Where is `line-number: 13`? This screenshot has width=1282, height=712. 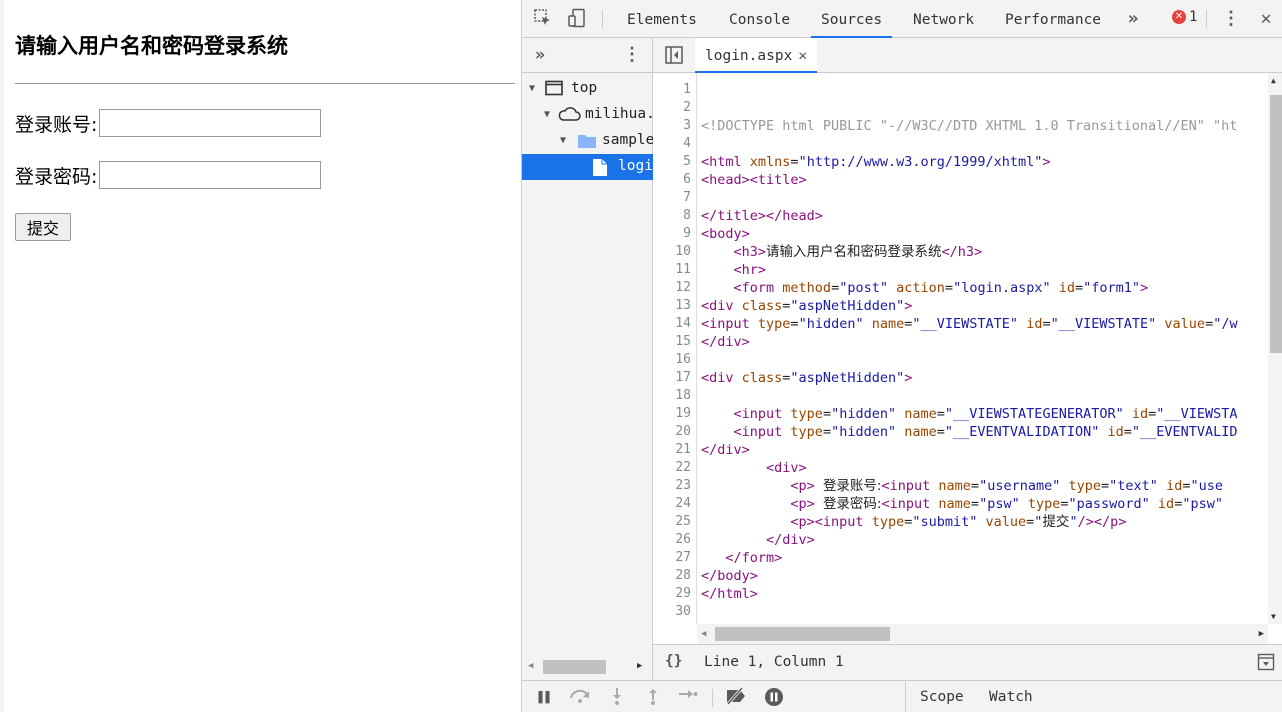
line-number: 13 is located at coordinates (683, 306).